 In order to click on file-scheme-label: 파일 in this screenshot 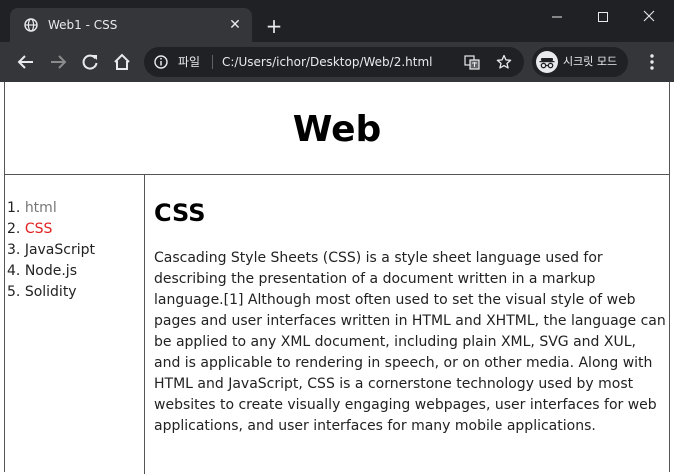, I will do `click(189, 62)`.